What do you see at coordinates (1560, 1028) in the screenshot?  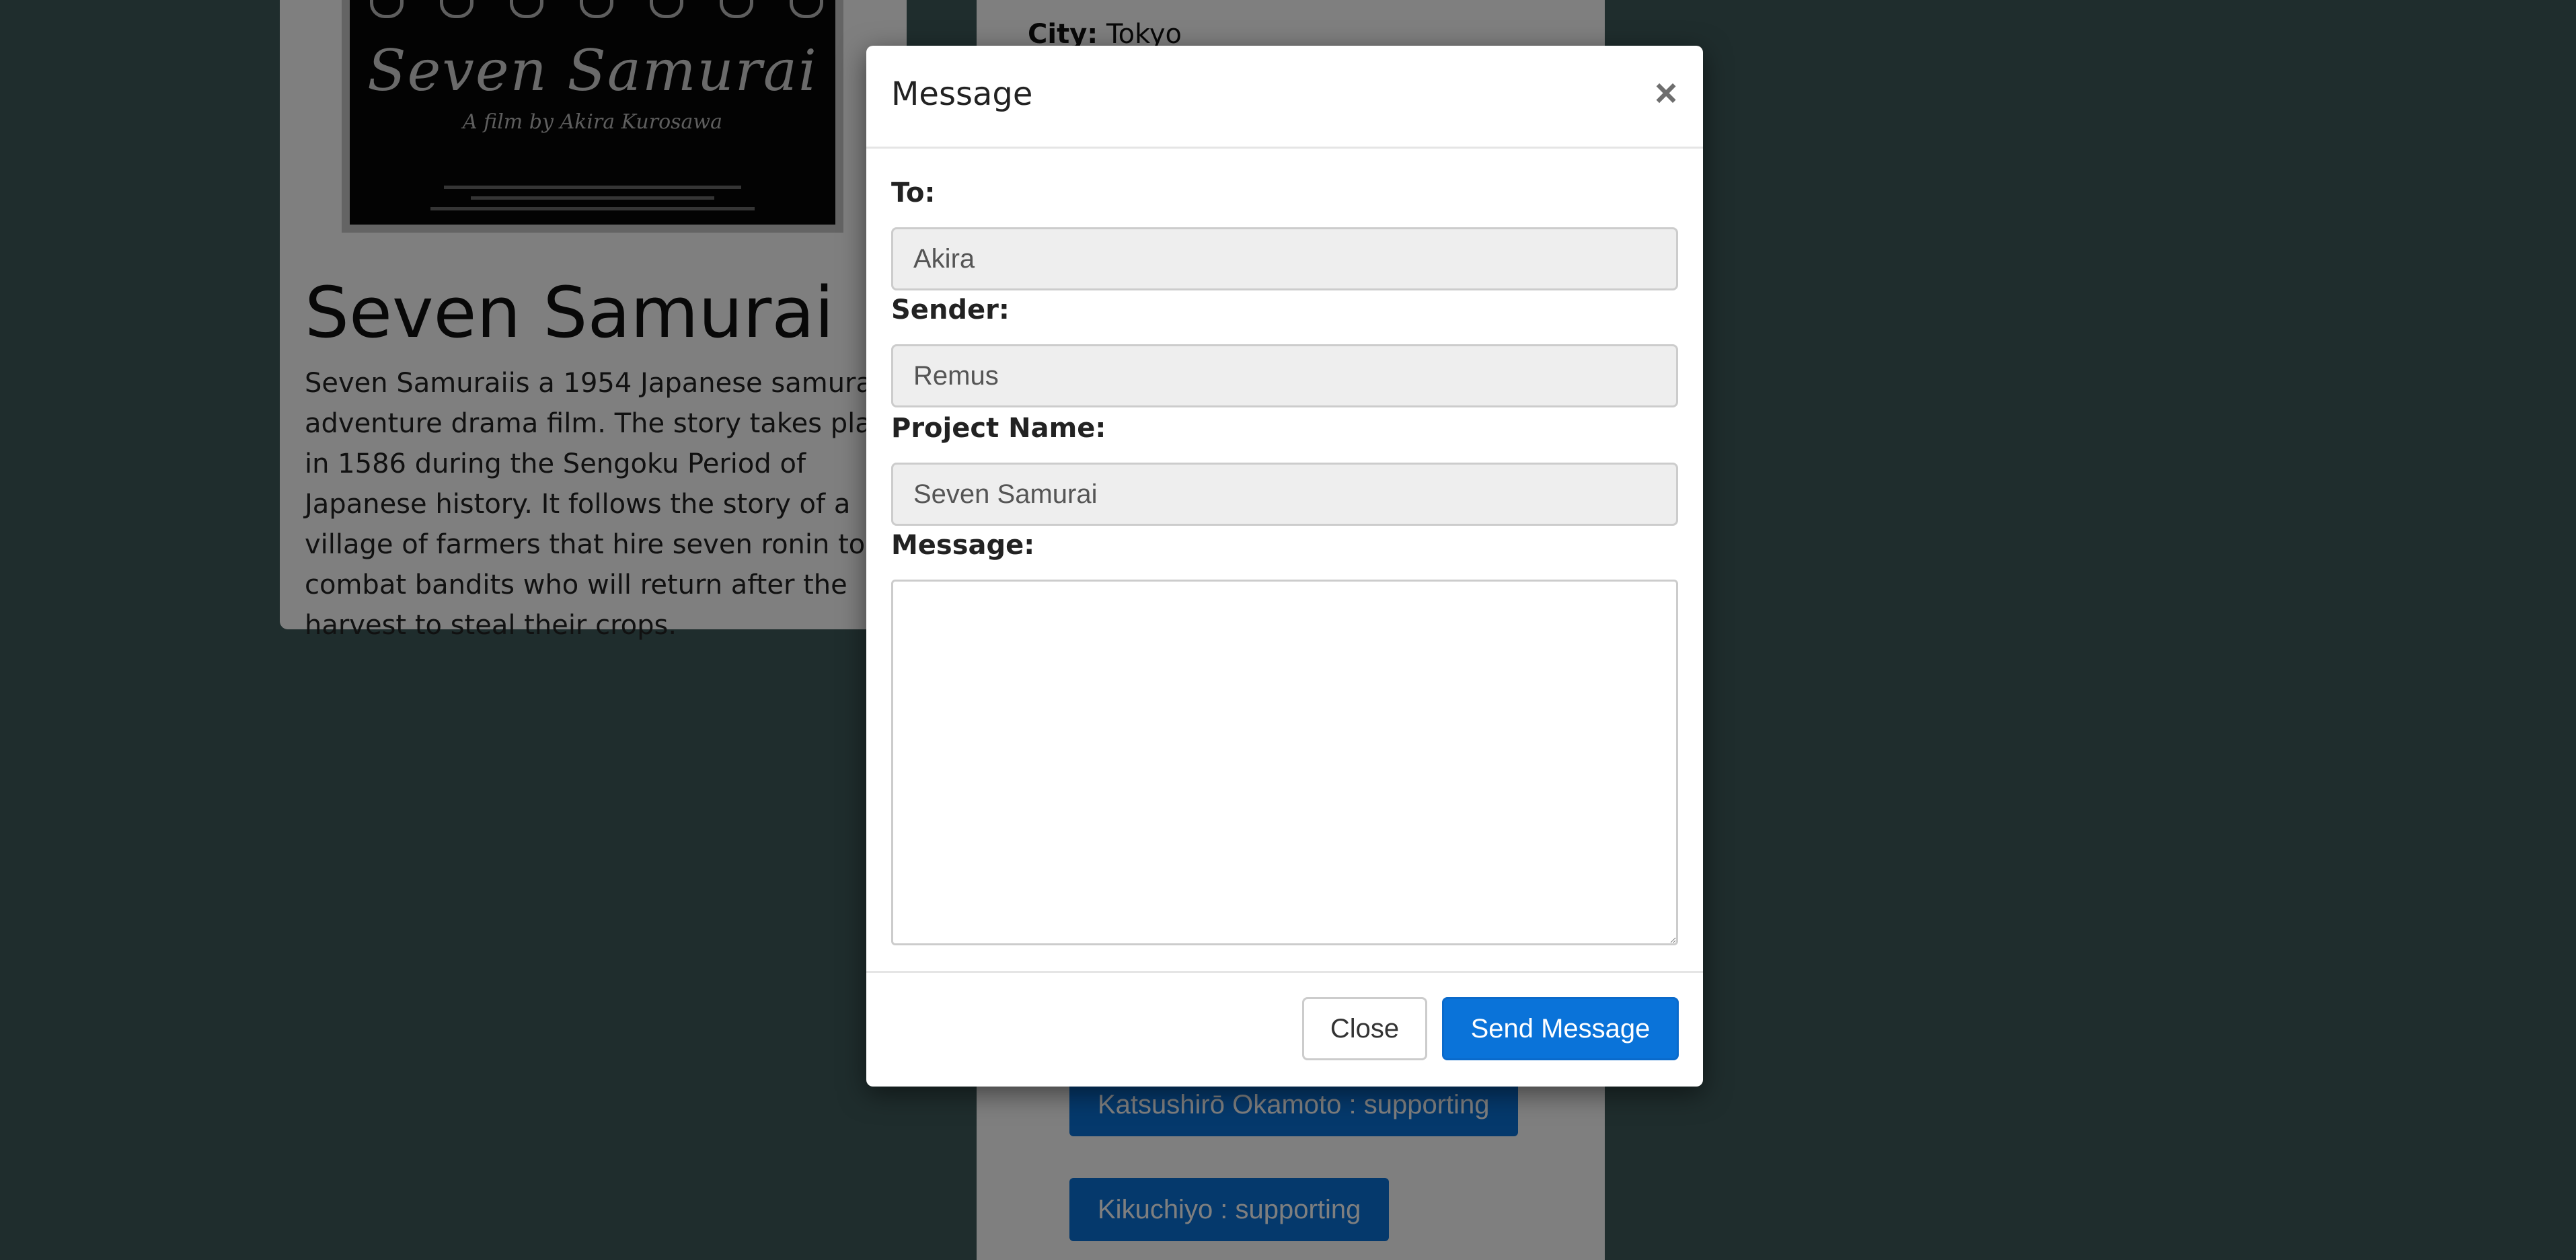 I see `send-message-button: Send Message` at bounding box center [1560, 1028].